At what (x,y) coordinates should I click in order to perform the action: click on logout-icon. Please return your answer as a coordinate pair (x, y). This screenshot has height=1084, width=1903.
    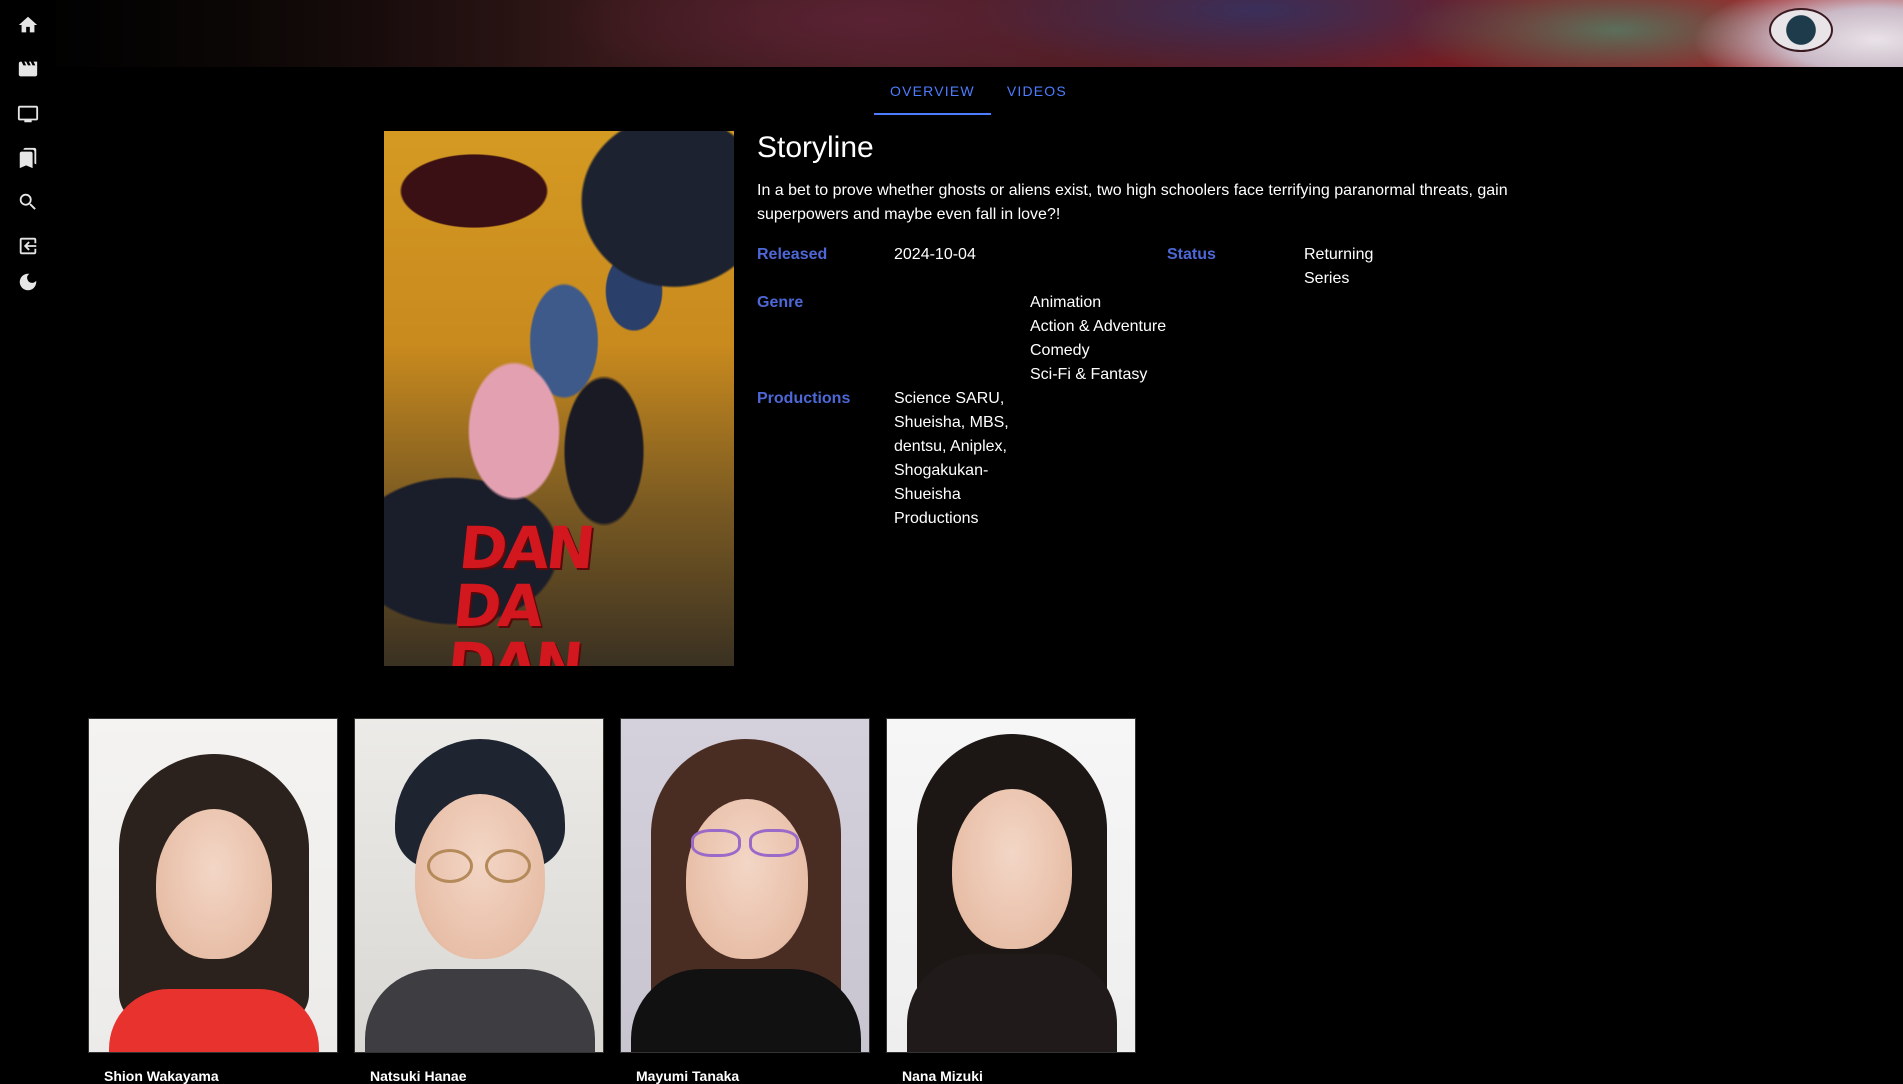
    Looking at the image, I should click on (28, 246).